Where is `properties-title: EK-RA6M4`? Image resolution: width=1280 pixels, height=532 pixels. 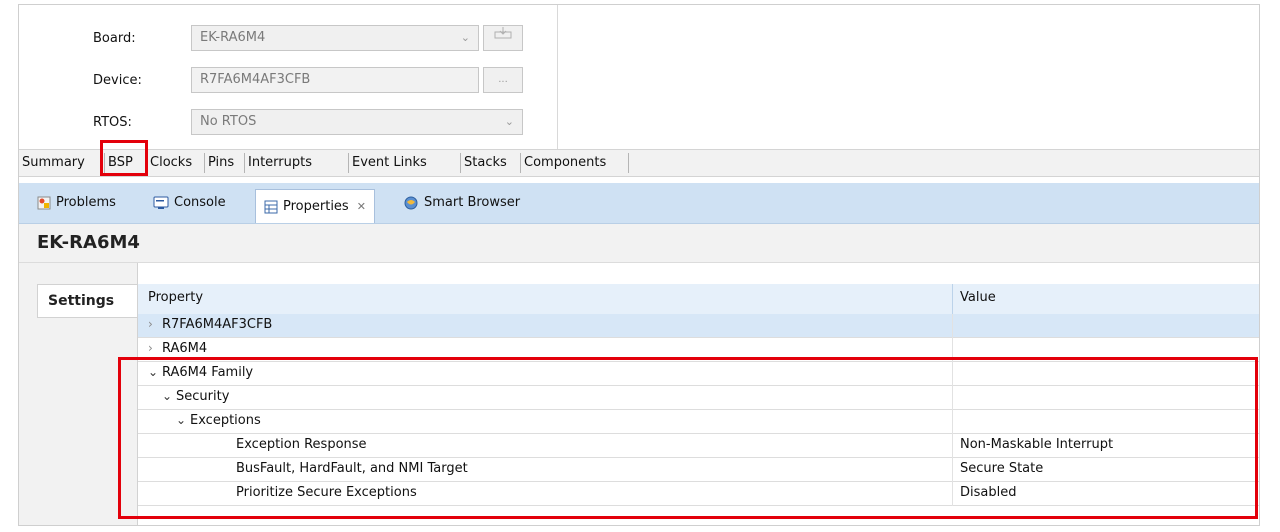
properties-title: EK-RA6M4 is located at coordinates (88, 242).